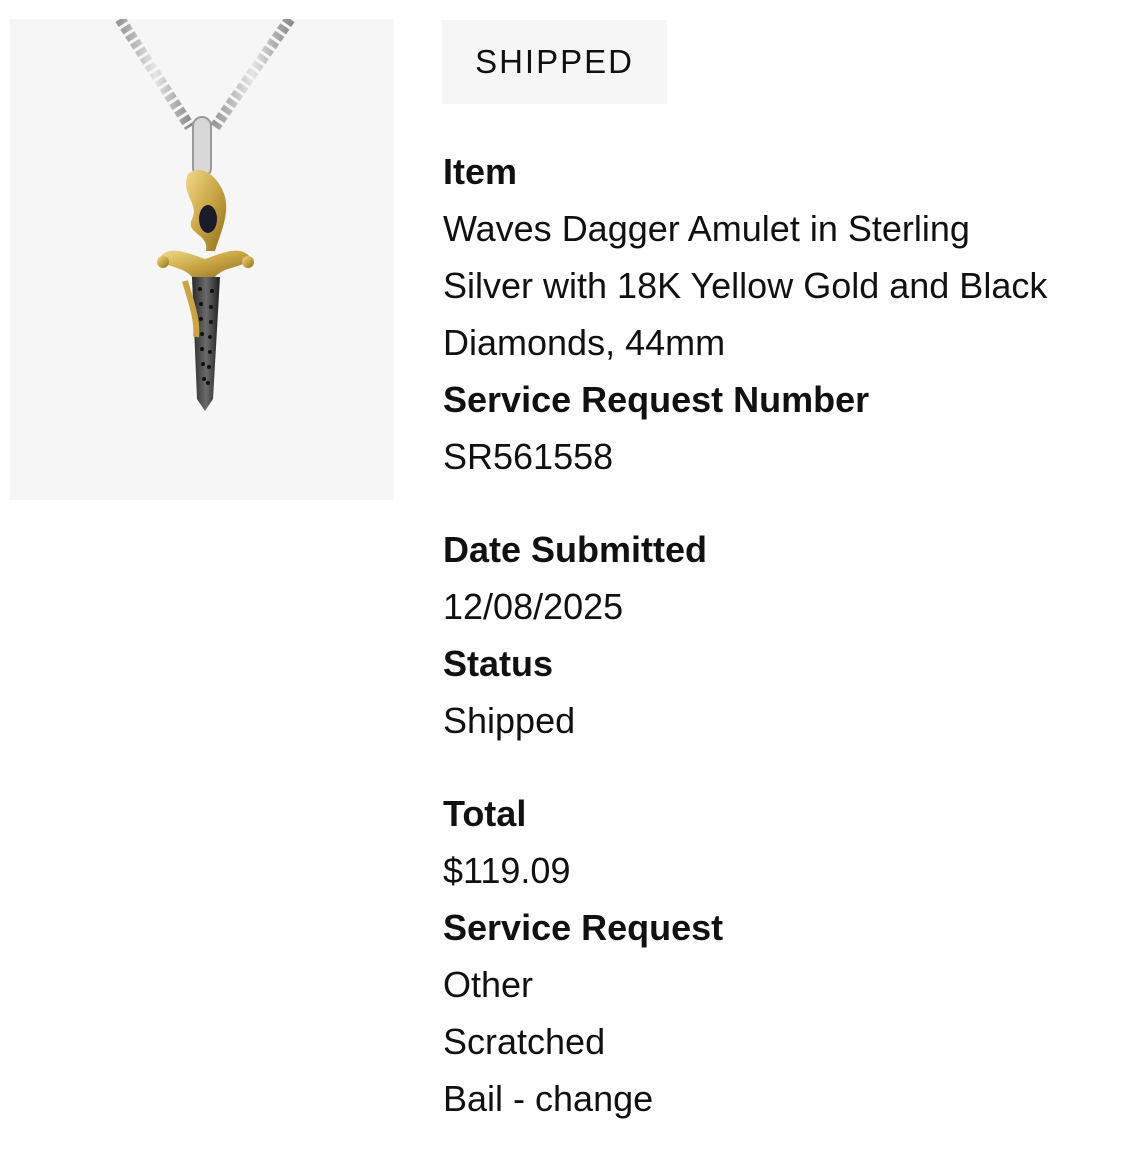 The image size is (1147, 1153). What do you see at coordinates (208, 219) in the screenshot?
I see `black-stone` at bounding box center [208, 219].